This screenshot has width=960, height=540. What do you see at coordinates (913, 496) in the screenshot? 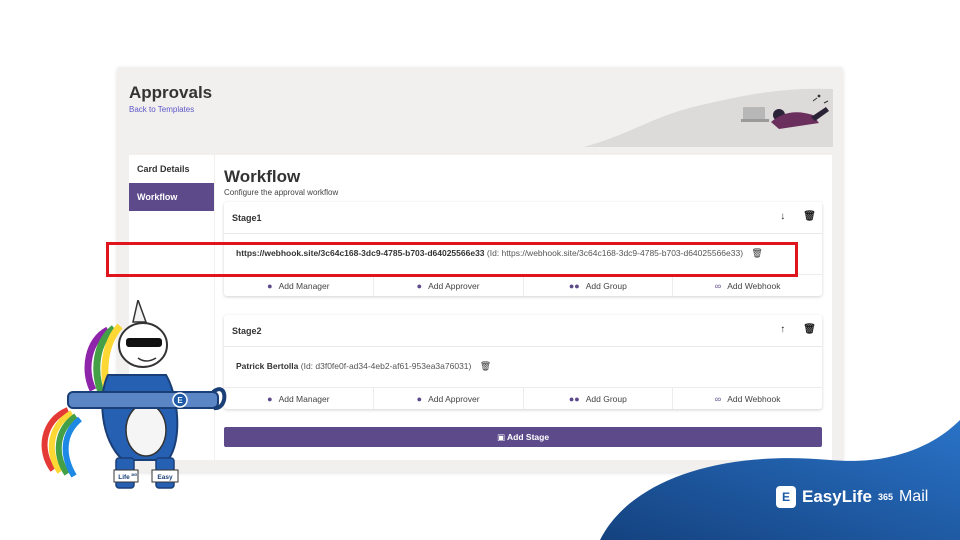
I see `brand-mail: Mail` at bounding box center [913, 496].